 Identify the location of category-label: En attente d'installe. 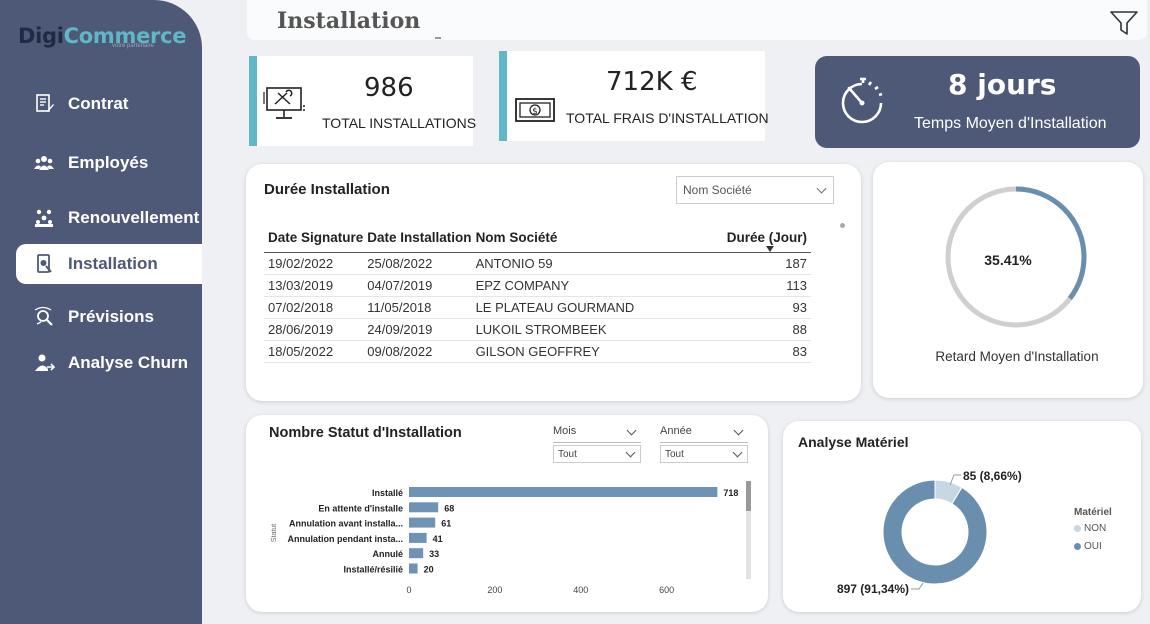
(360, 508).